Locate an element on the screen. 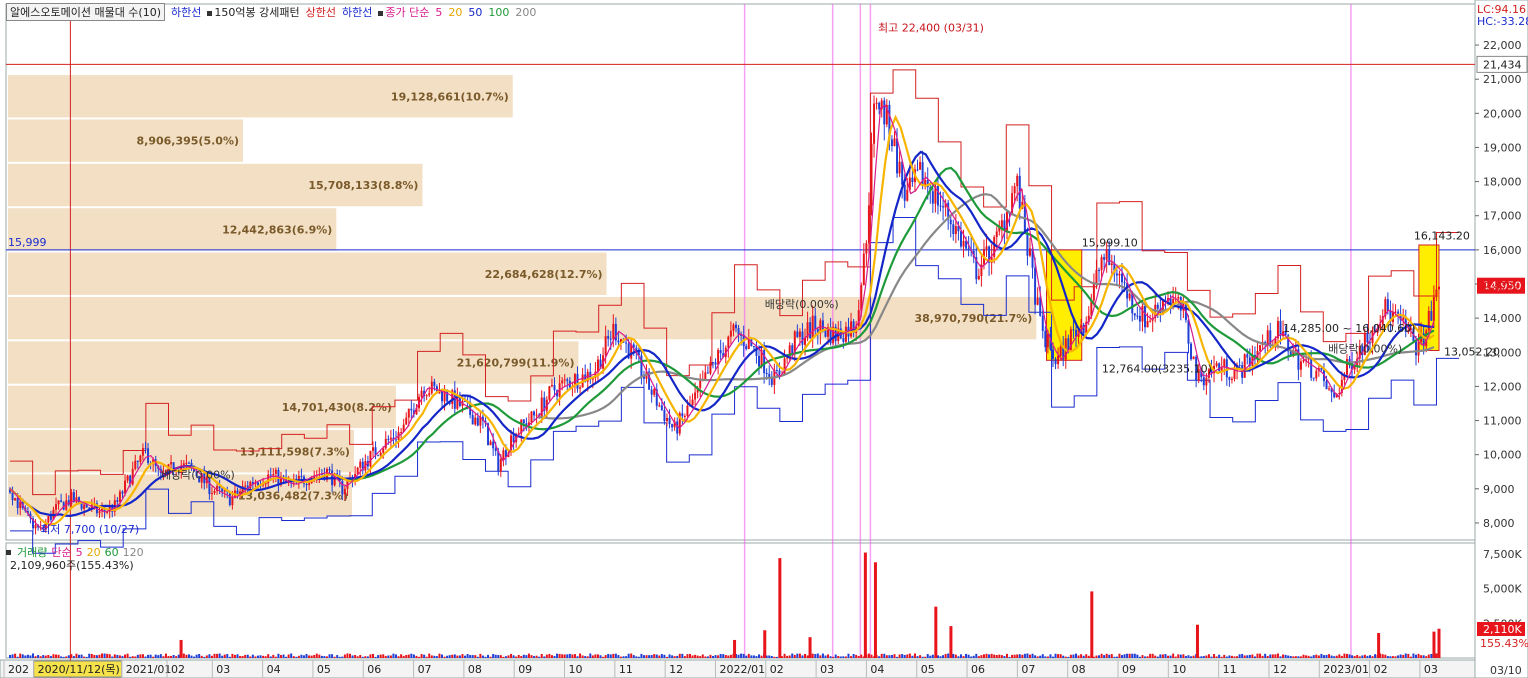  volume-tick-label: 5,000K is located at coordinates (1502, 589).